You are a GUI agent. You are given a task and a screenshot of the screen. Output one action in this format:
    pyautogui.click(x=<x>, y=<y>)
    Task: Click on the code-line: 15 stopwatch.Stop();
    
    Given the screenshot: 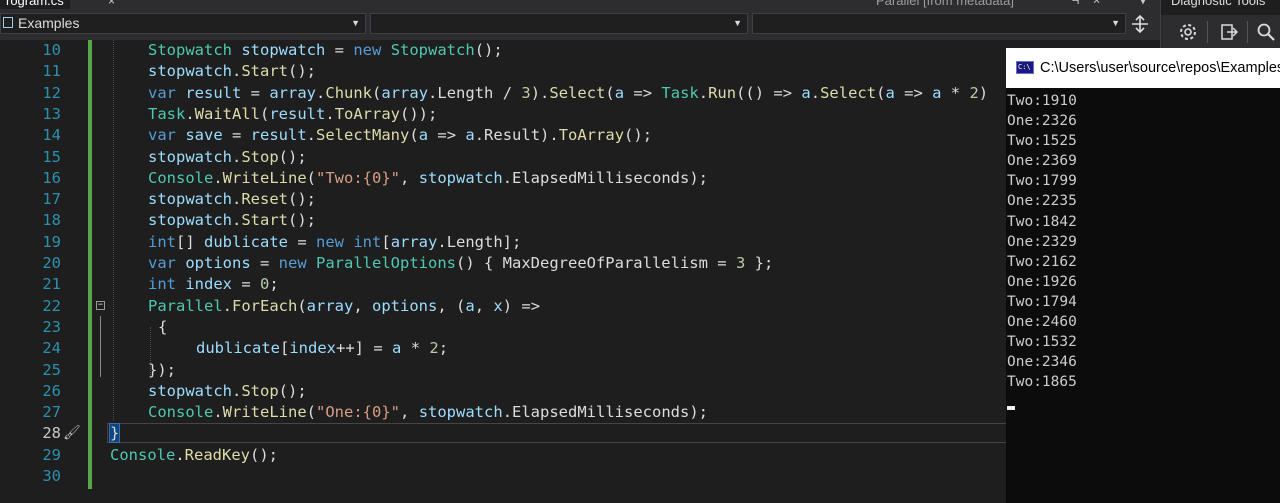 What is the action you would take?
    pyautogui.click(x=580, y=157)
    